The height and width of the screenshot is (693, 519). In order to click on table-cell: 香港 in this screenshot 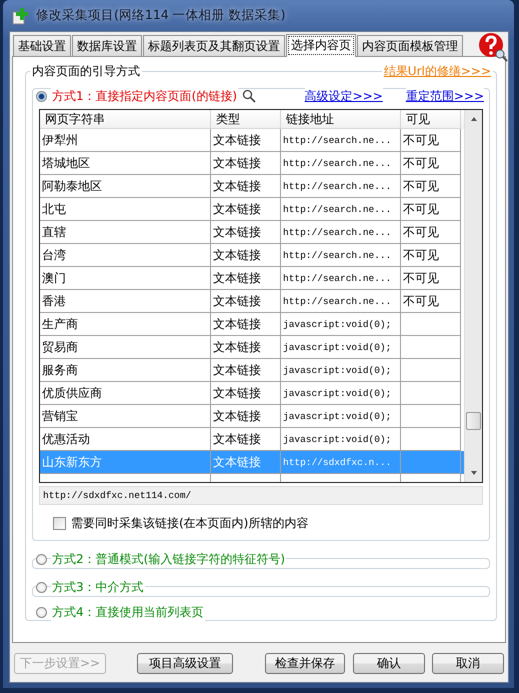, I will do `click(125, 301)`.